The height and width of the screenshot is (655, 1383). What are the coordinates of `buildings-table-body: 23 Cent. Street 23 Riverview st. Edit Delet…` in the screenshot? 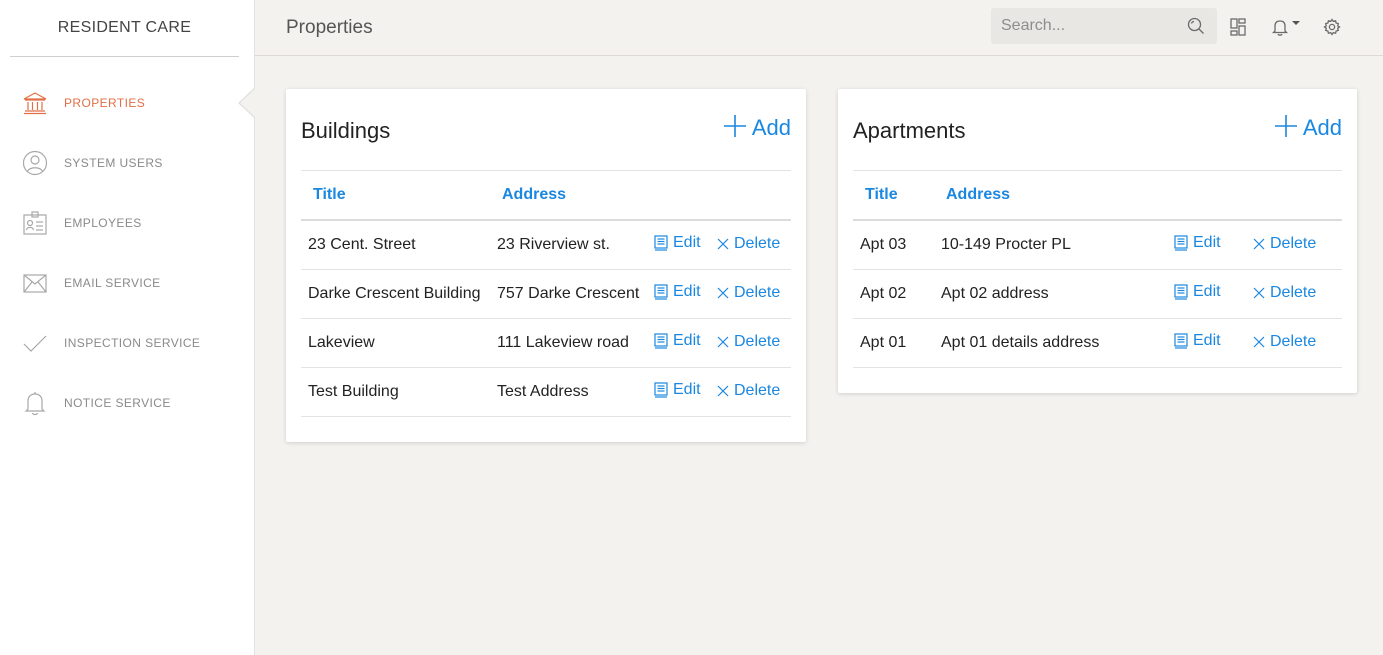 It's located at (546, 318).